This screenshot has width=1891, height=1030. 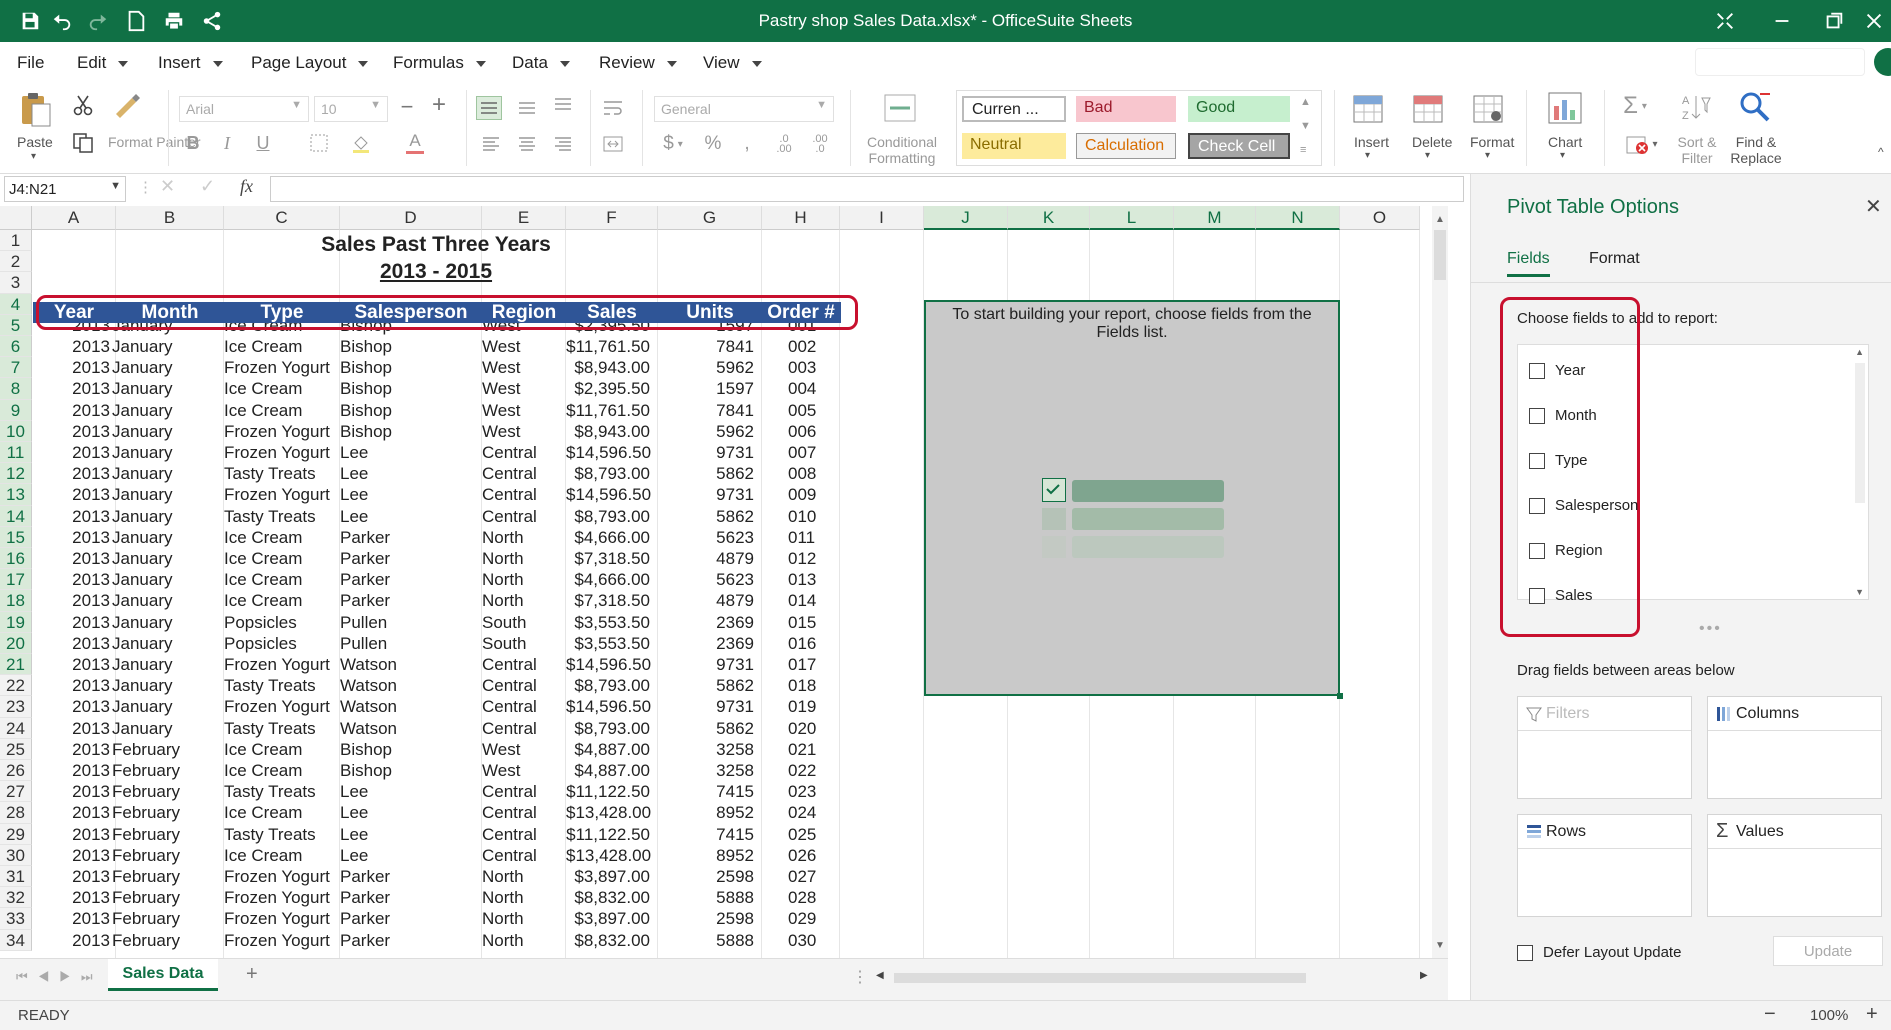 What do you see at coordinates (524, 218) in the screenshot?
I see `column-header-e: E` at bounding box center [524, 218].